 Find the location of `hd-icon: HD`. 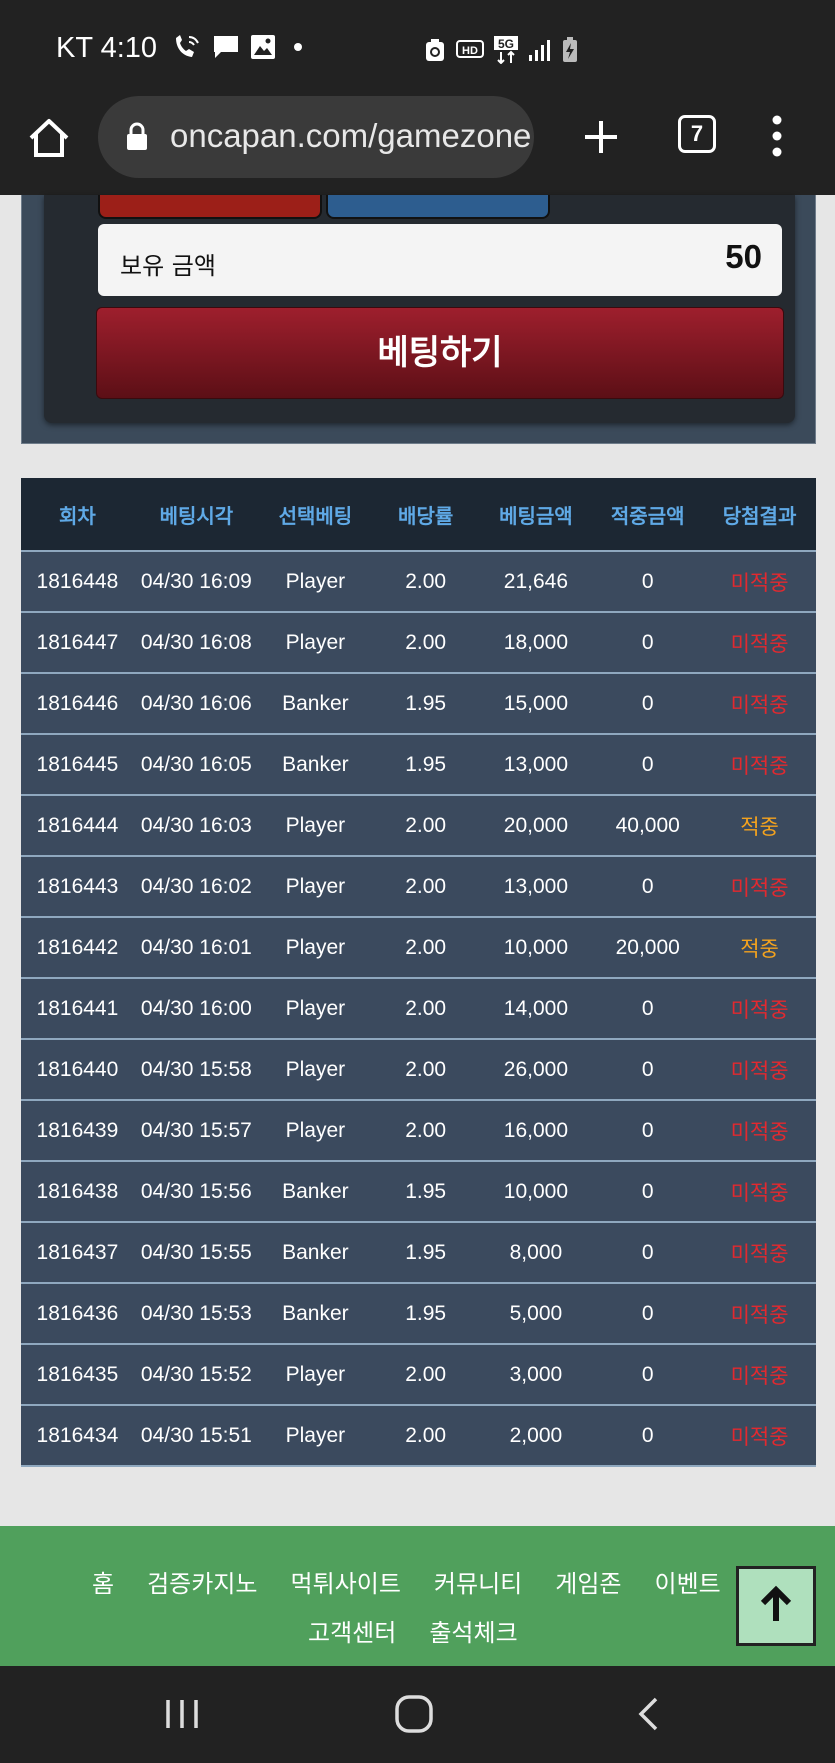

hd-icon: HD is located at coordinates (470, 49).